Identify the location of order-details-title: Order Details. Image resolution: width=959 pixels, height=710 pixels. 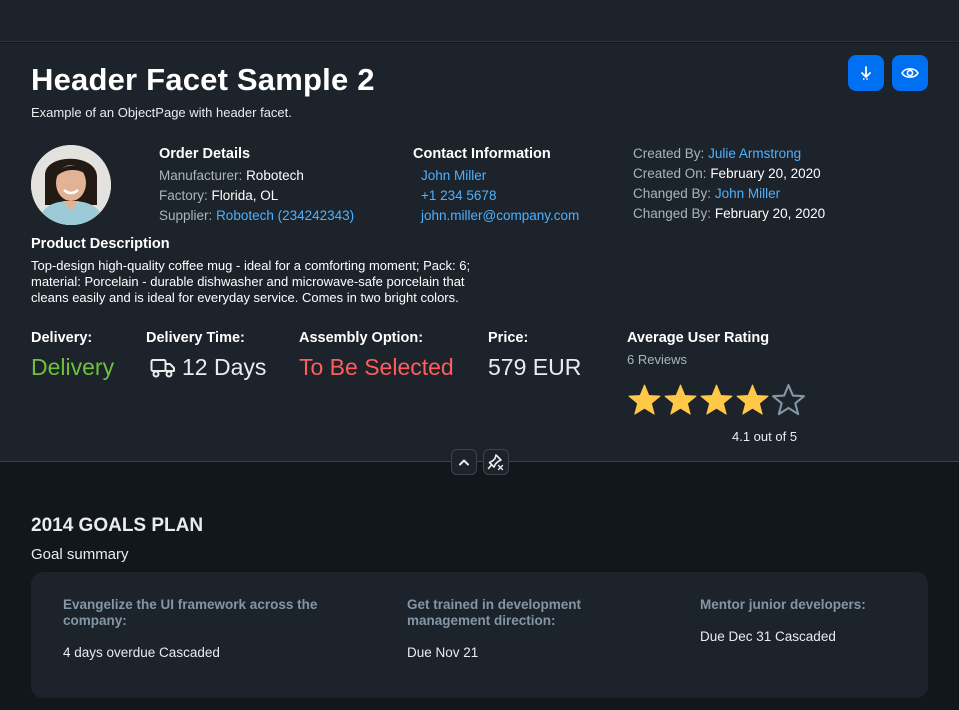
(205, 154).